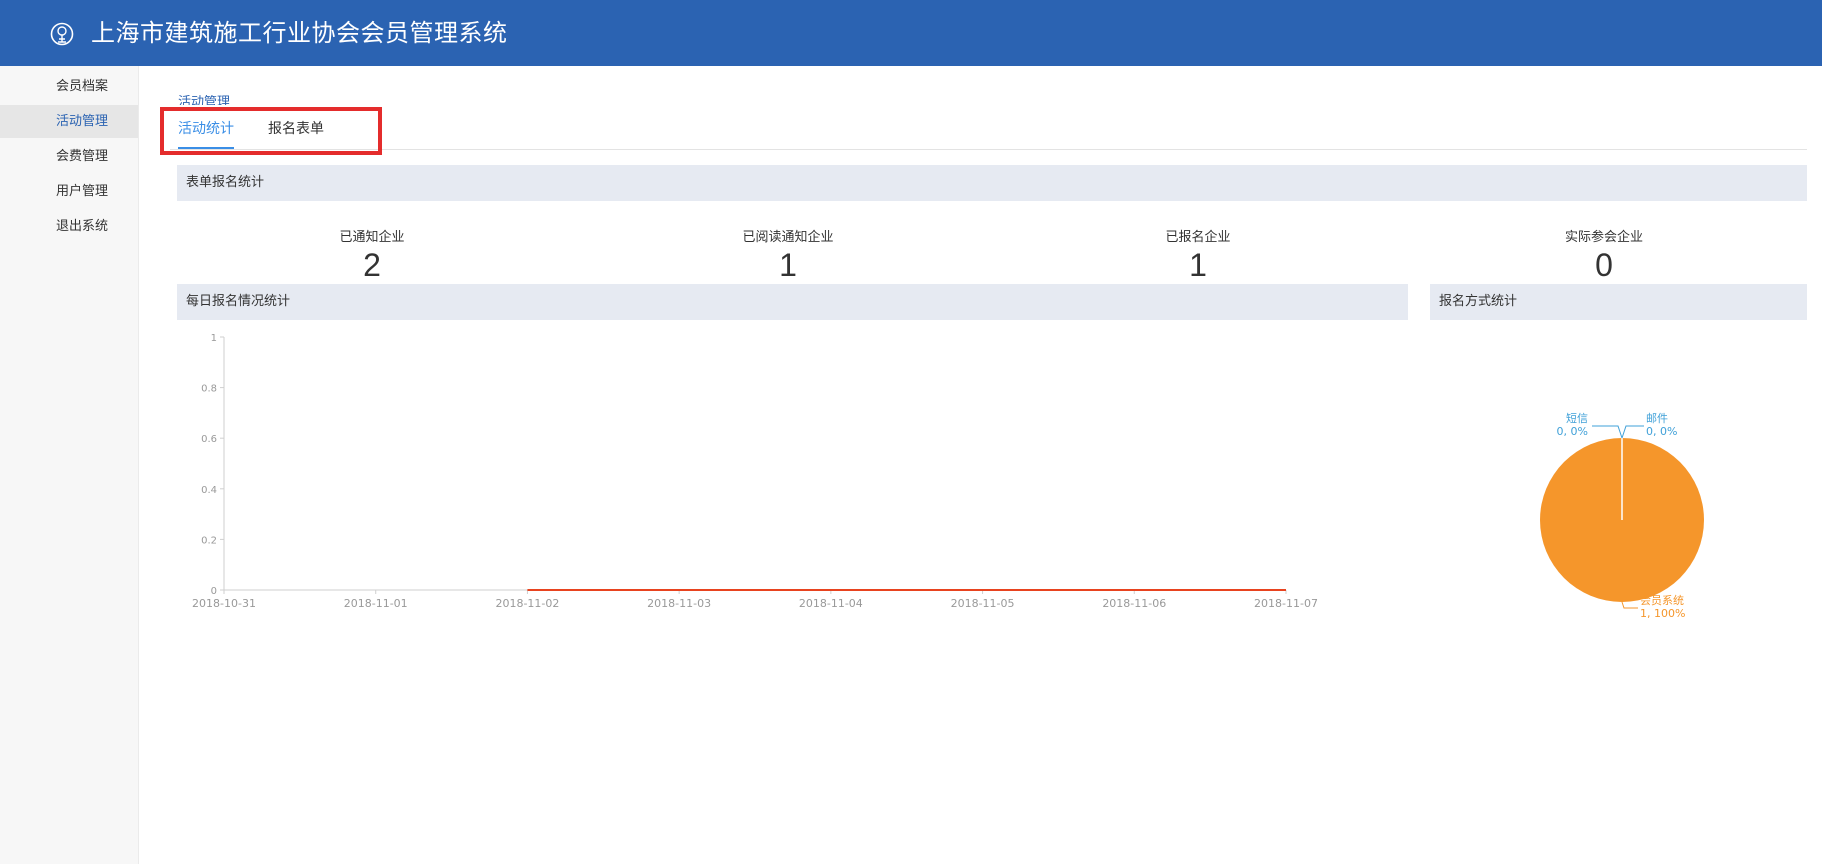 Image resolution: width=1822 pixels, height=864 pixels. I want to click on x-tick-label: 2018-11-07, so click(1286, 603).